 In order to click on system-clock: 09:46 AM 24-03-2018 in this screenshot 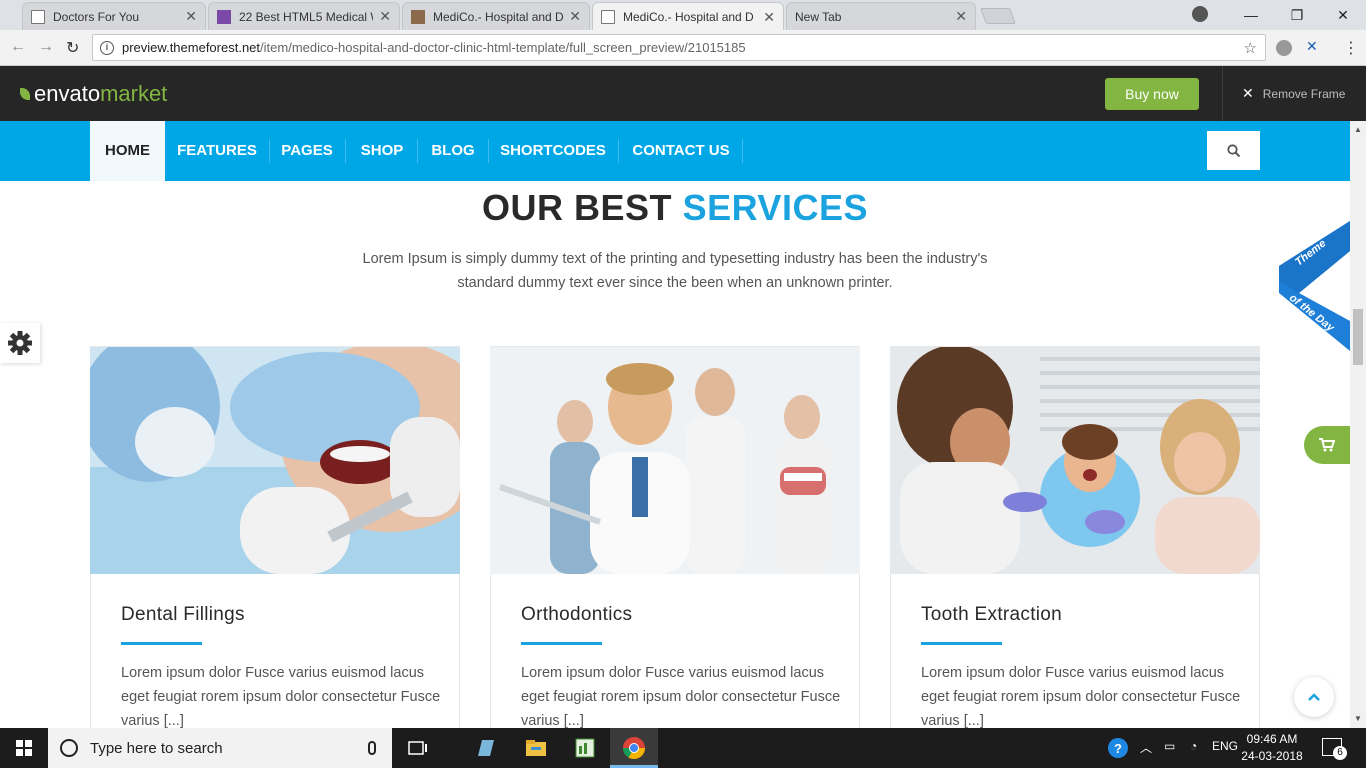, I will do `click(1272, 748)`.